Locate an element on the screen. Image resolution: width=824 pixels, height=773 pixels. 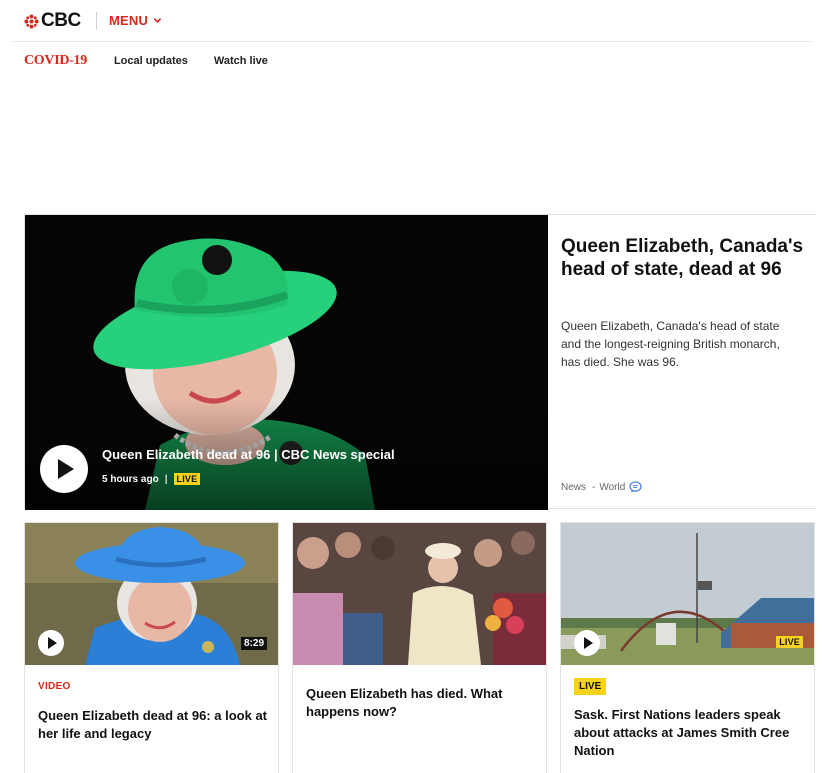
card-image-wrapper is located at coordinates (419, 594).